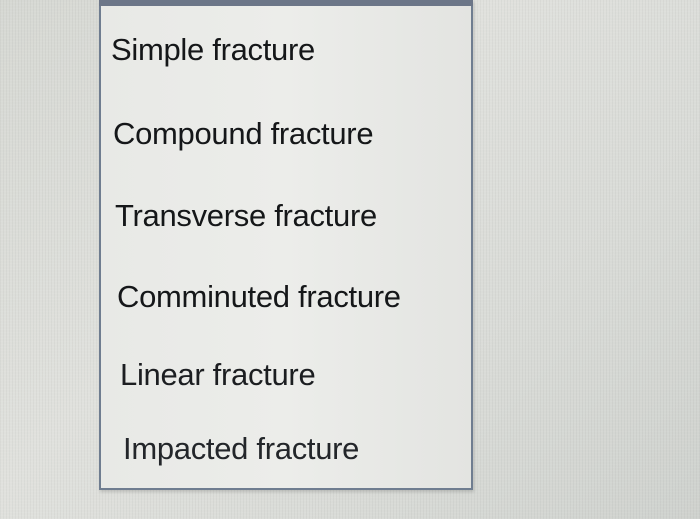 This screenshot has height=519, width=700. What do you see at coordinates (241, 449) in the screenshot?
I see `option-impacted-fracture: Impacted fracture` at bounding box center [241, 449].